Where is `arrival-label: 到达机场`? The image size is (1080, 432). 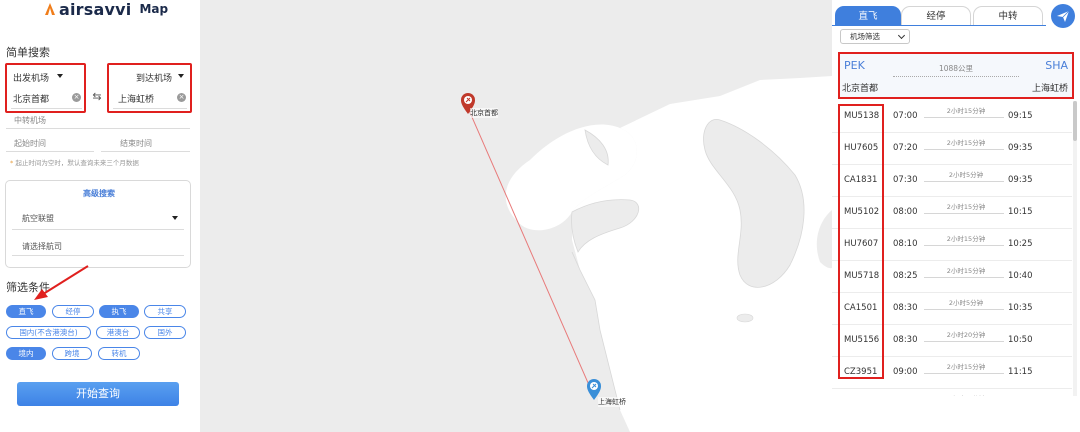 arrival-label: 到达机场 is located at coordinates (154, 77).